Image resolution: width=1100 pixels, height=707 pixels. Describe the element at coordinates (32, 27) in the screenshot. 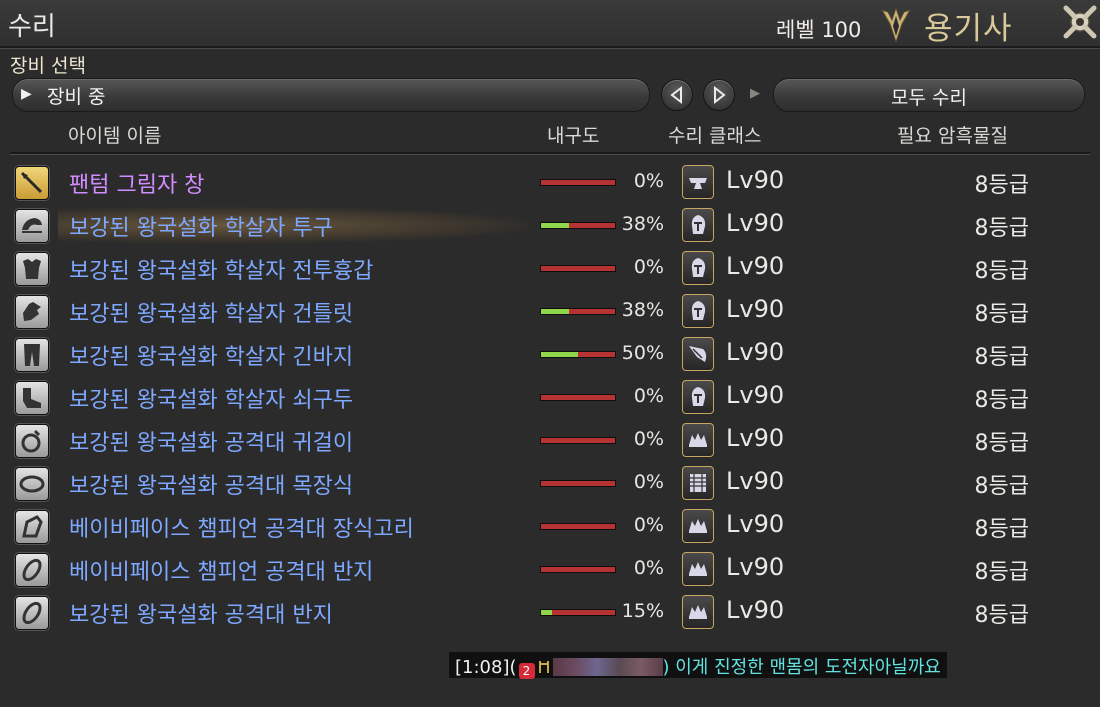

I see `window-title: 수리` at that location.